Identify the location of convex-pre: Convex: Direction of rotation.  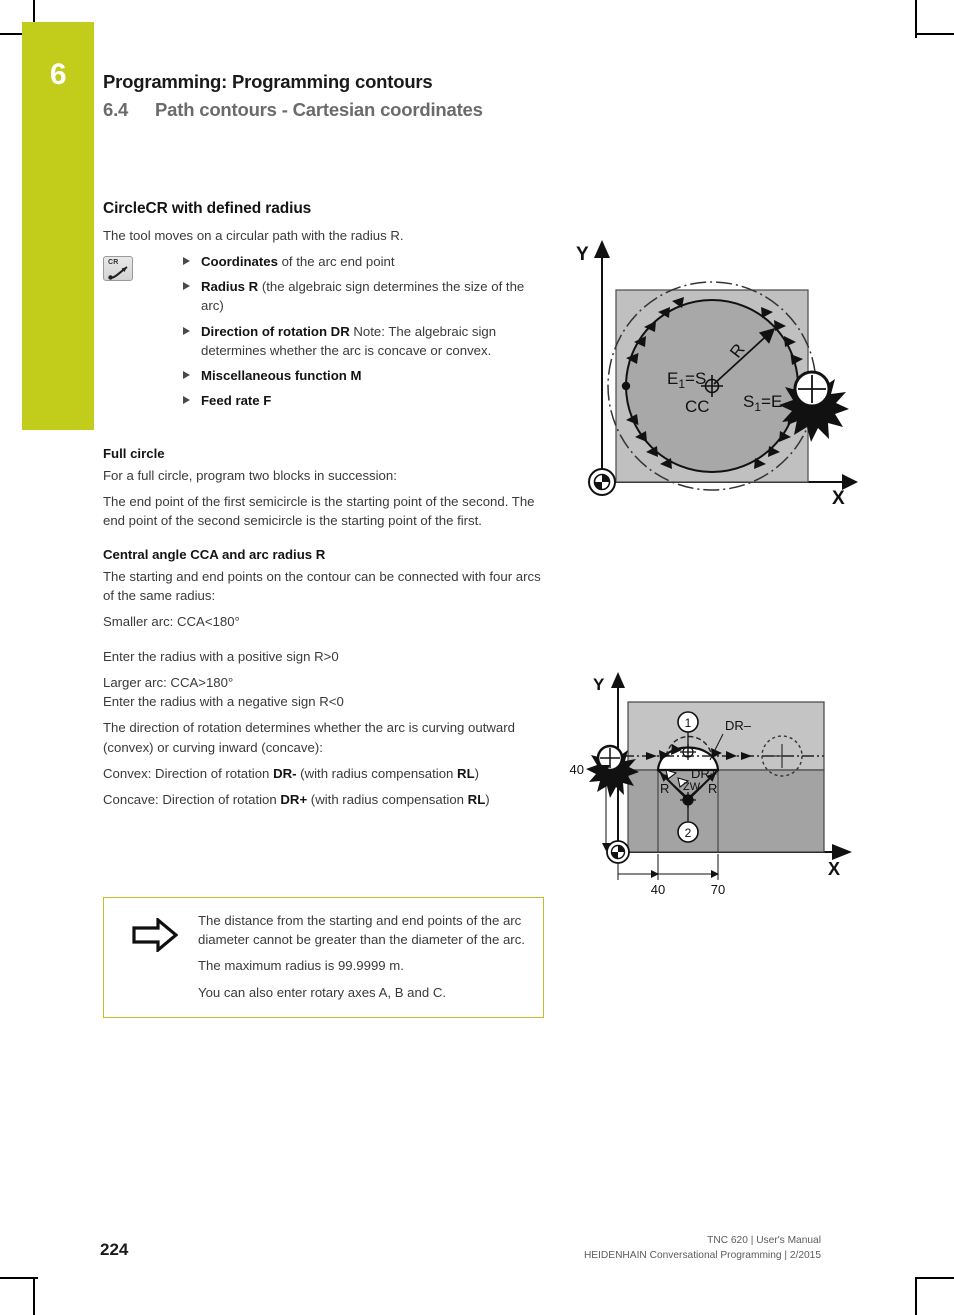
(188, 773).